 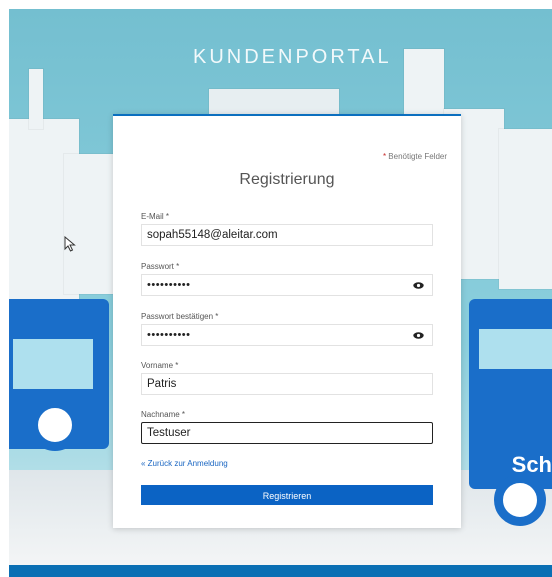 What do you see at coordinates (169, 335) in the screenshot?
I see `password-confirm-value: ••••••••••` at bounding box center [169, 335].